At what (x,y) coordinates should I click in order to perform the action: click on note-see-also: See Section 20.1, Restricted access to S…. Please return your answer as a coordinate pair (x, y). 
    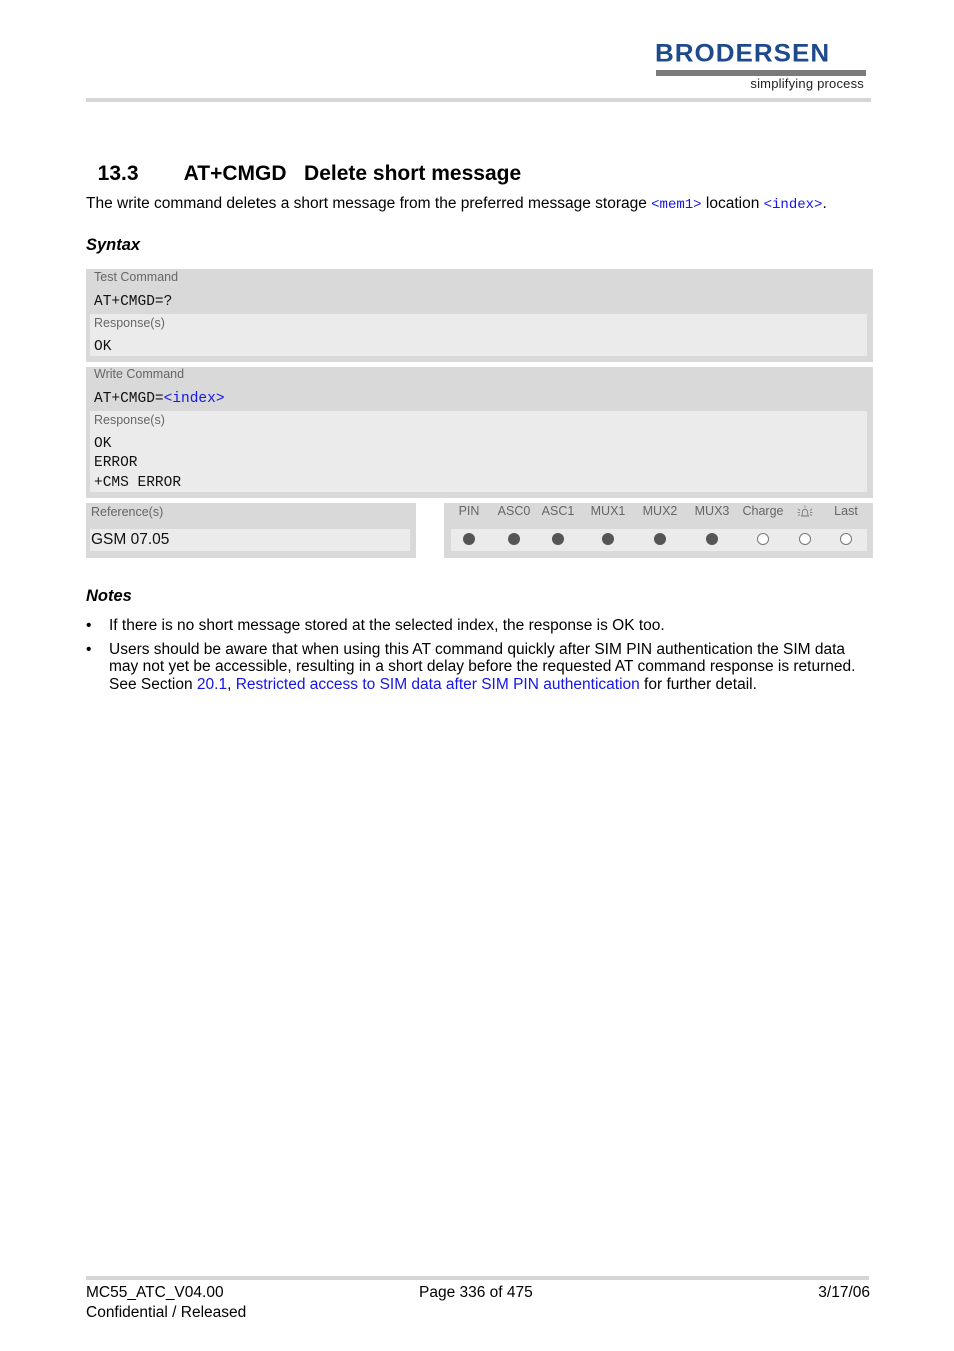
    Looking at the image, I should click on (492, 685).